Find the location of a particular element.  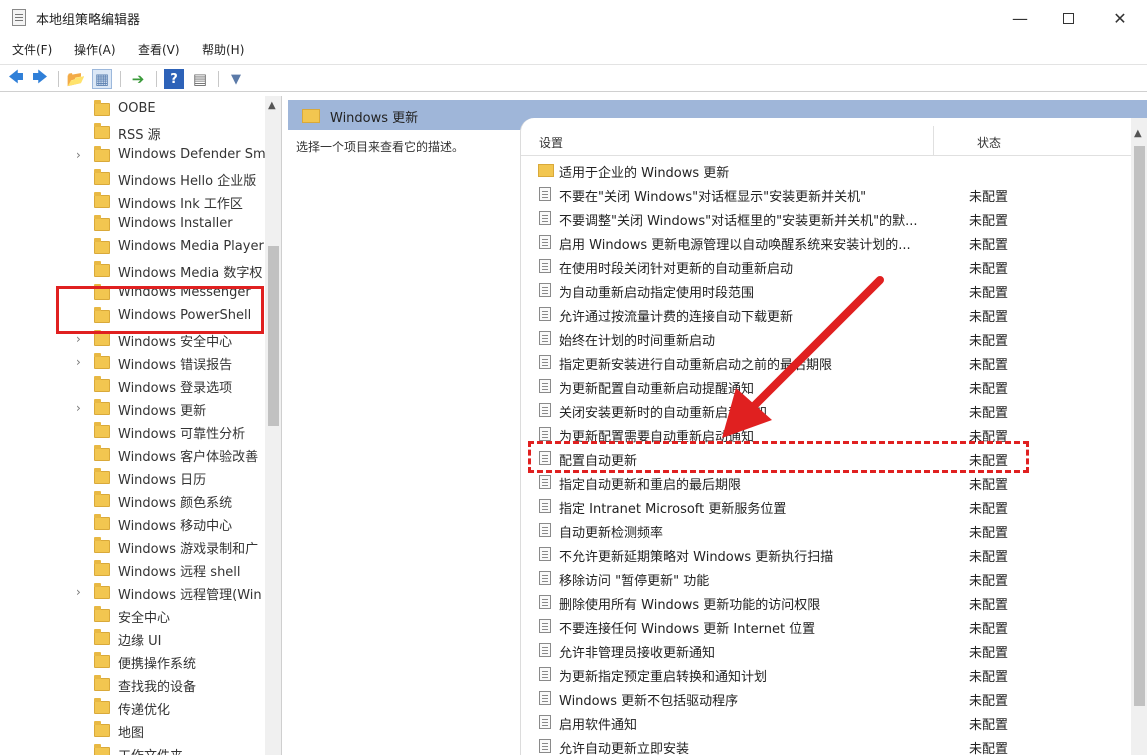

tree-item: › Windows Defender Sm is located at coordinates (133, 155).